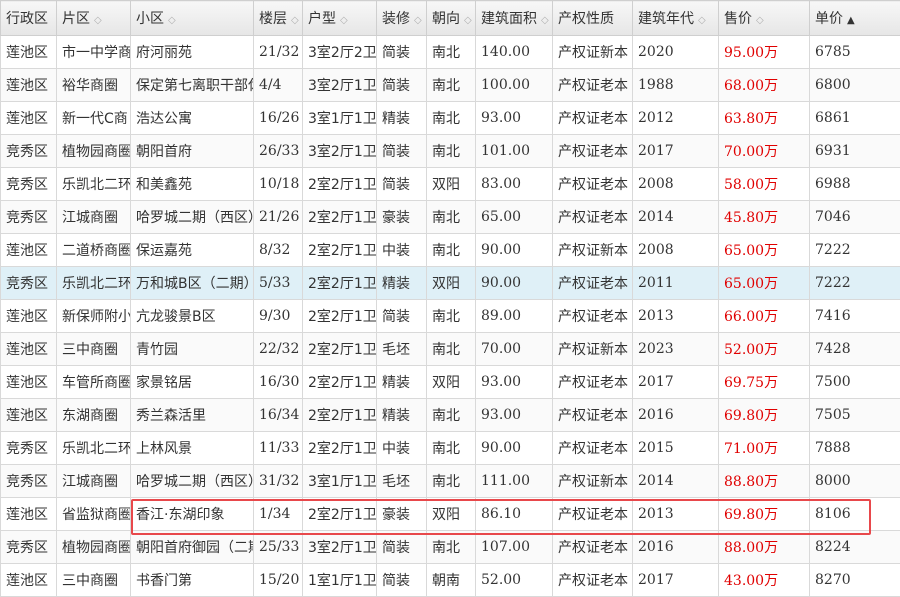 The height and width of the screenshot is (597, 900). What do you see at coordinates (278, 85) in the screenshot?
I see `table-cell: 4/4` at bounding box center [278, 85].